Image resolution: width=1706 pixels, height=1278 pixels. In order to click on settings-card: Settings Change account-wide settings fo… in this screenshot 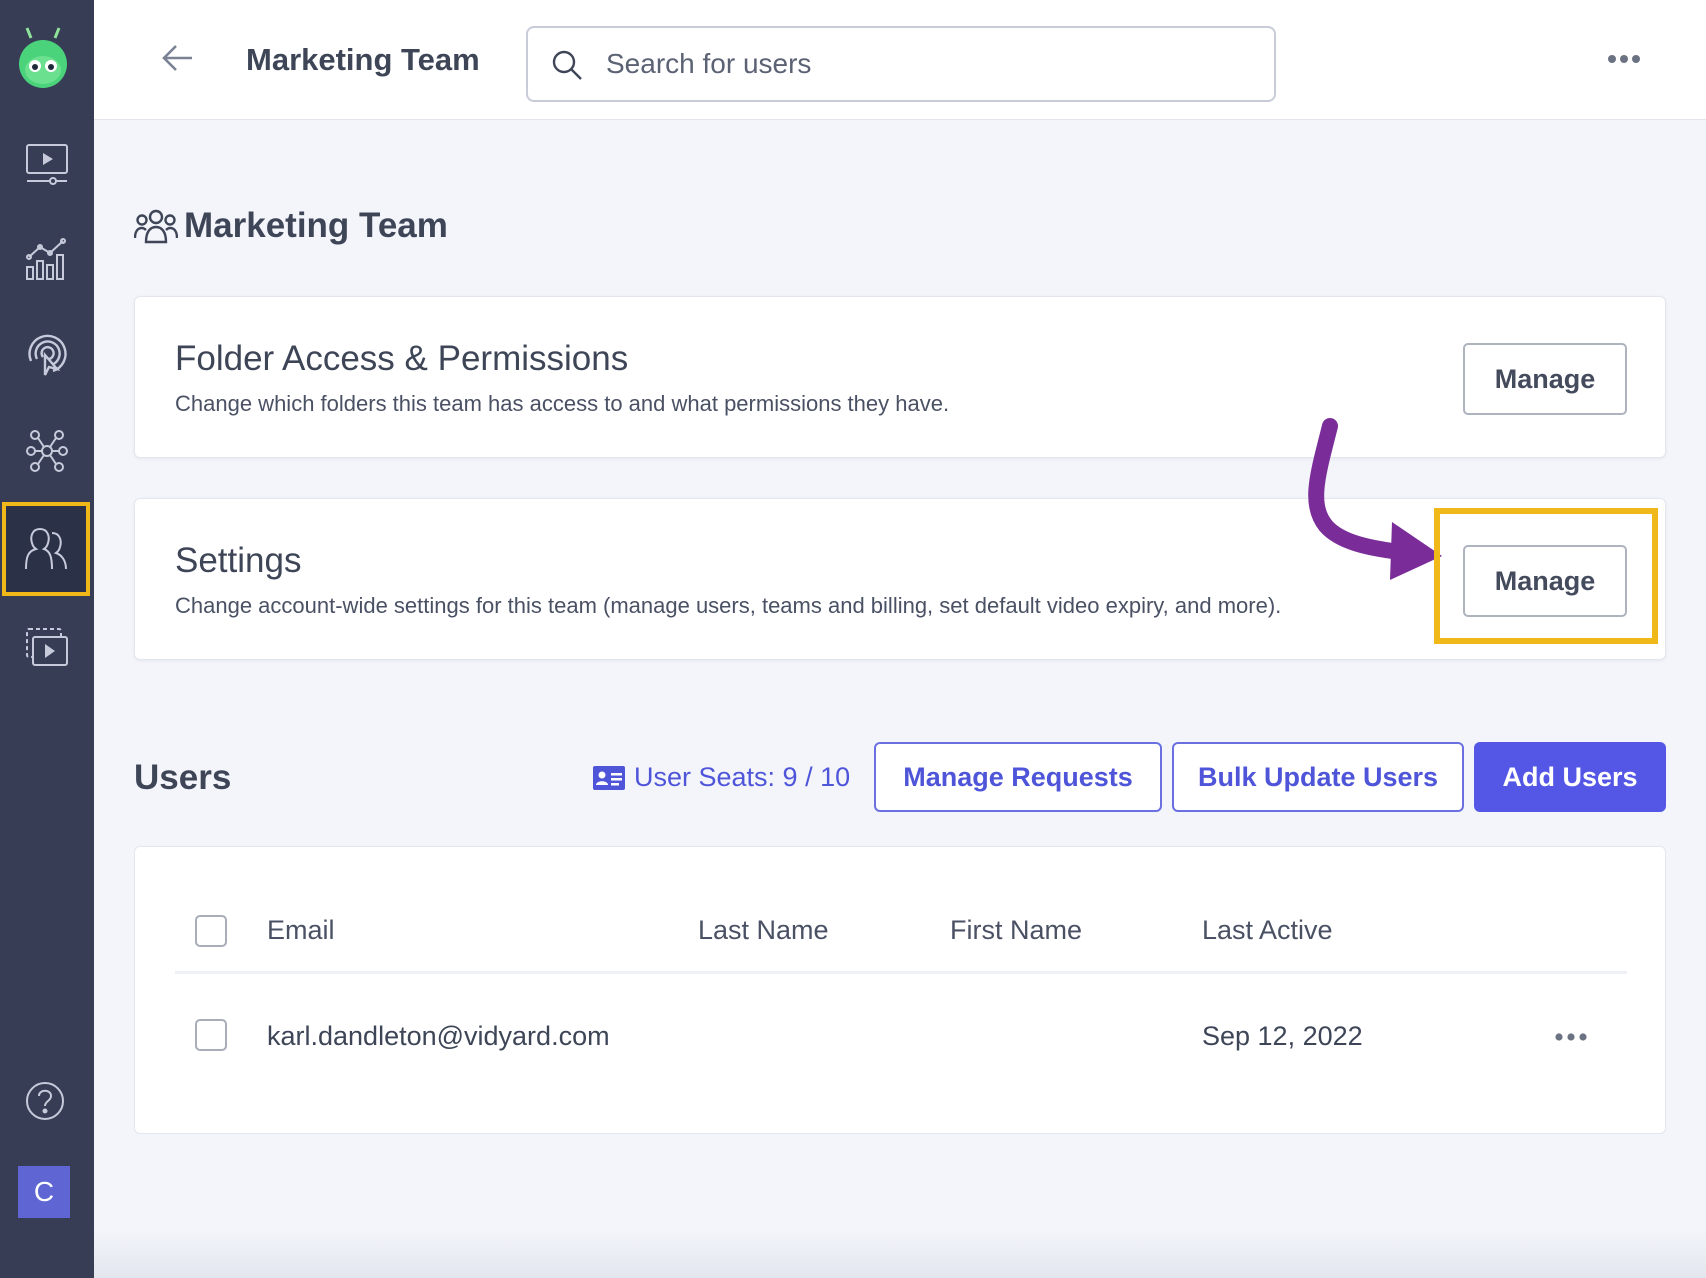, I will do `click(900, 579)`.